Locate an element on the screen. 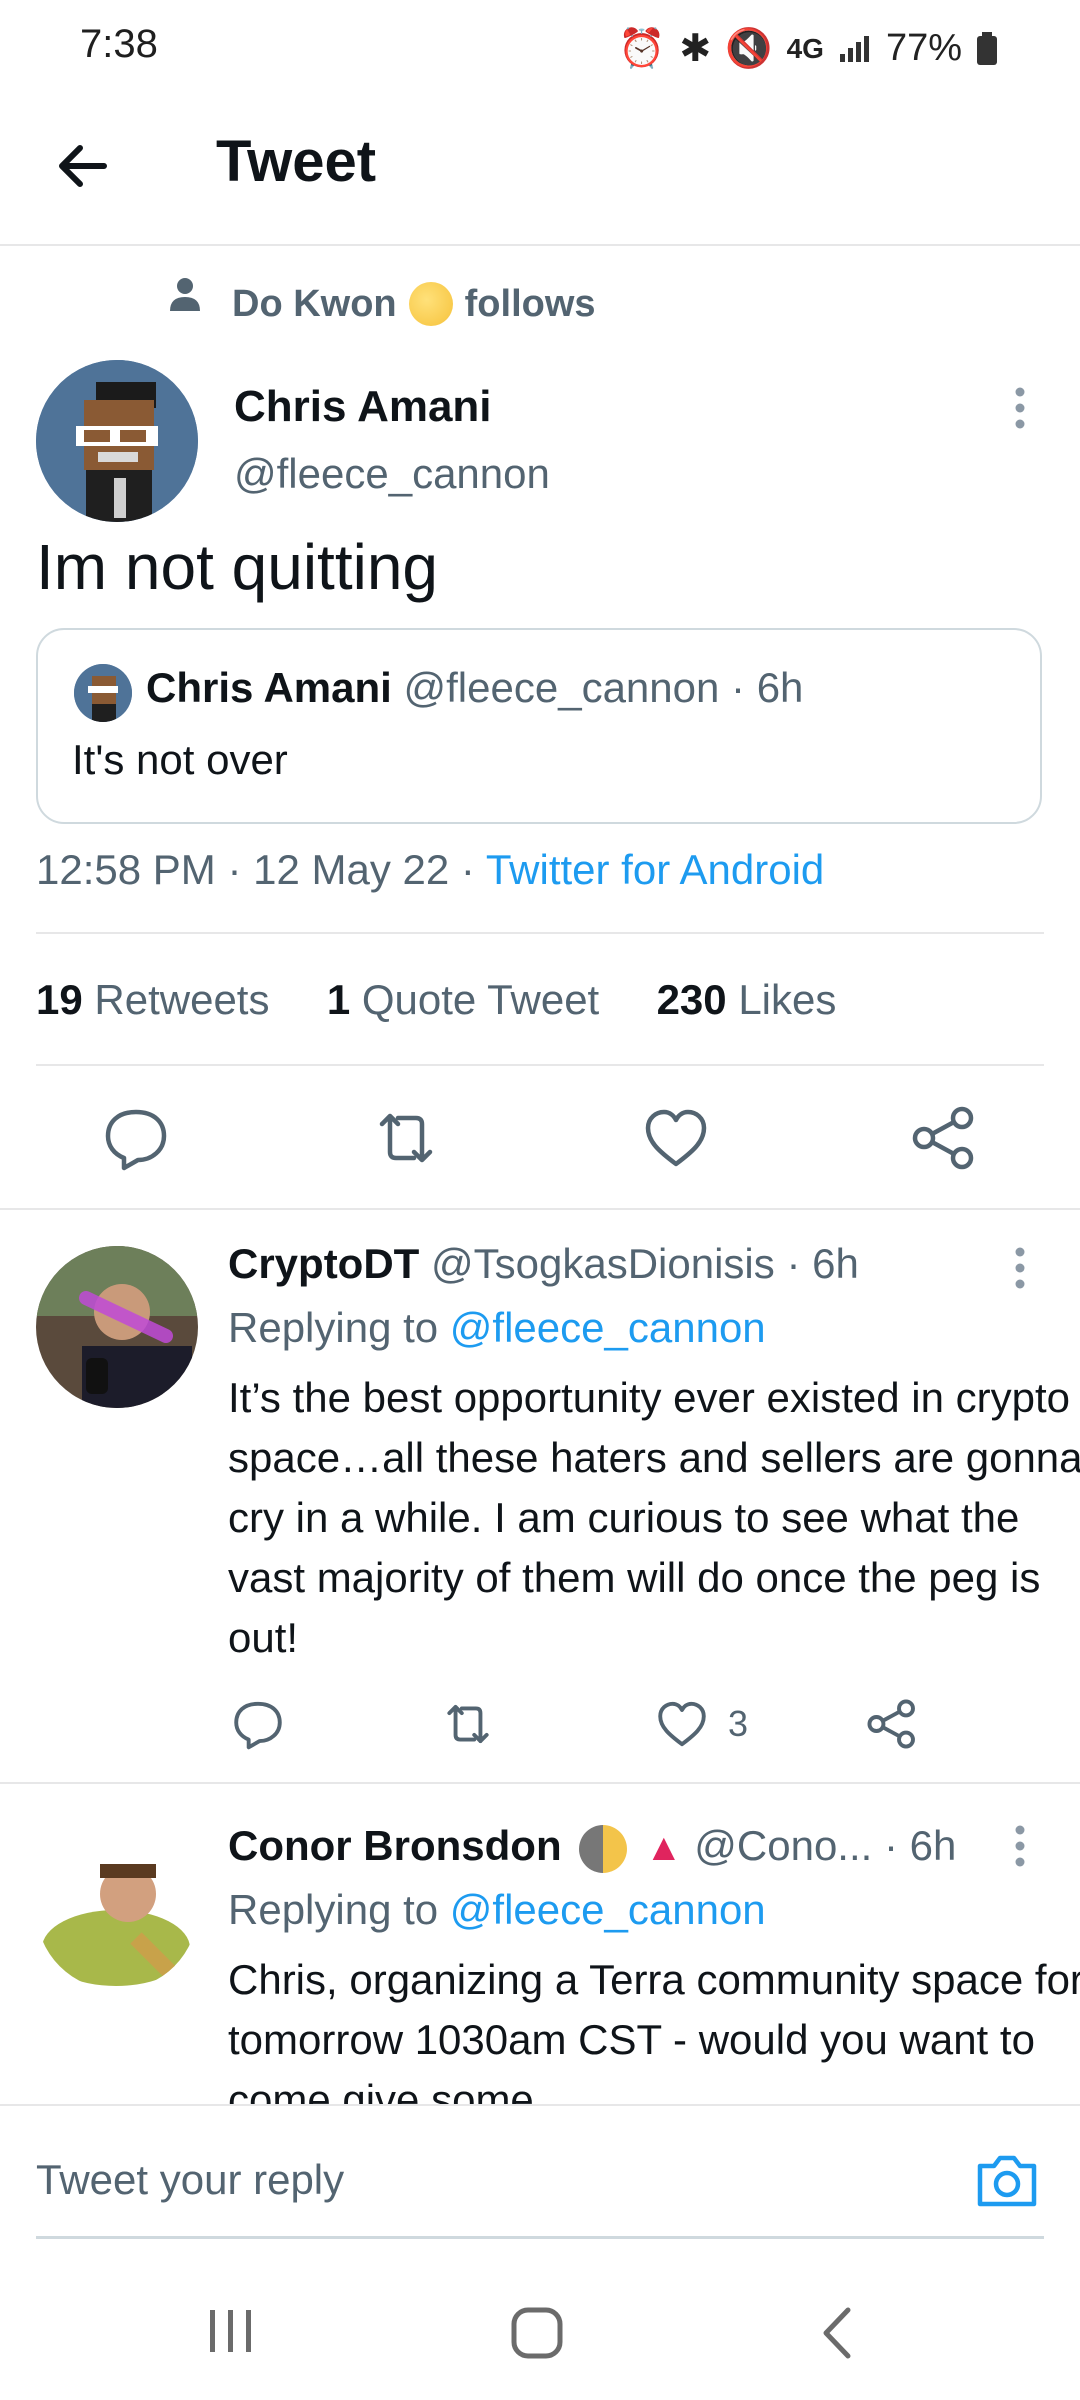 The image size is (1080, 2400). signal-icon is located at coordinates (855, 49).